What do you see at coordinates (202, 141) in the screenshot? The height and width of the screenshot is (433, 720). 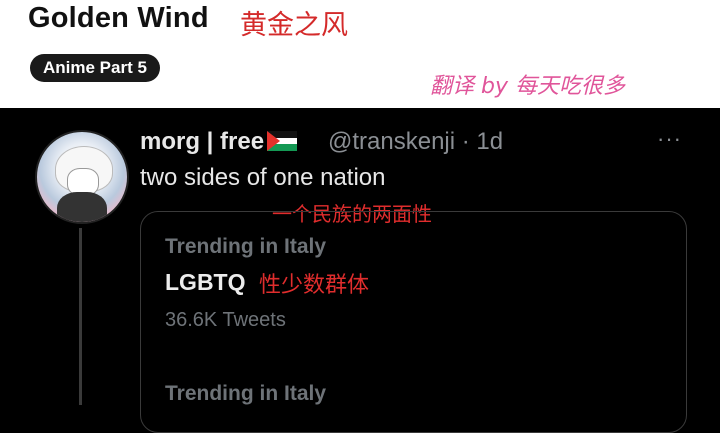 I see `display-name-text: morg | free` at bounding box center [202, 141].